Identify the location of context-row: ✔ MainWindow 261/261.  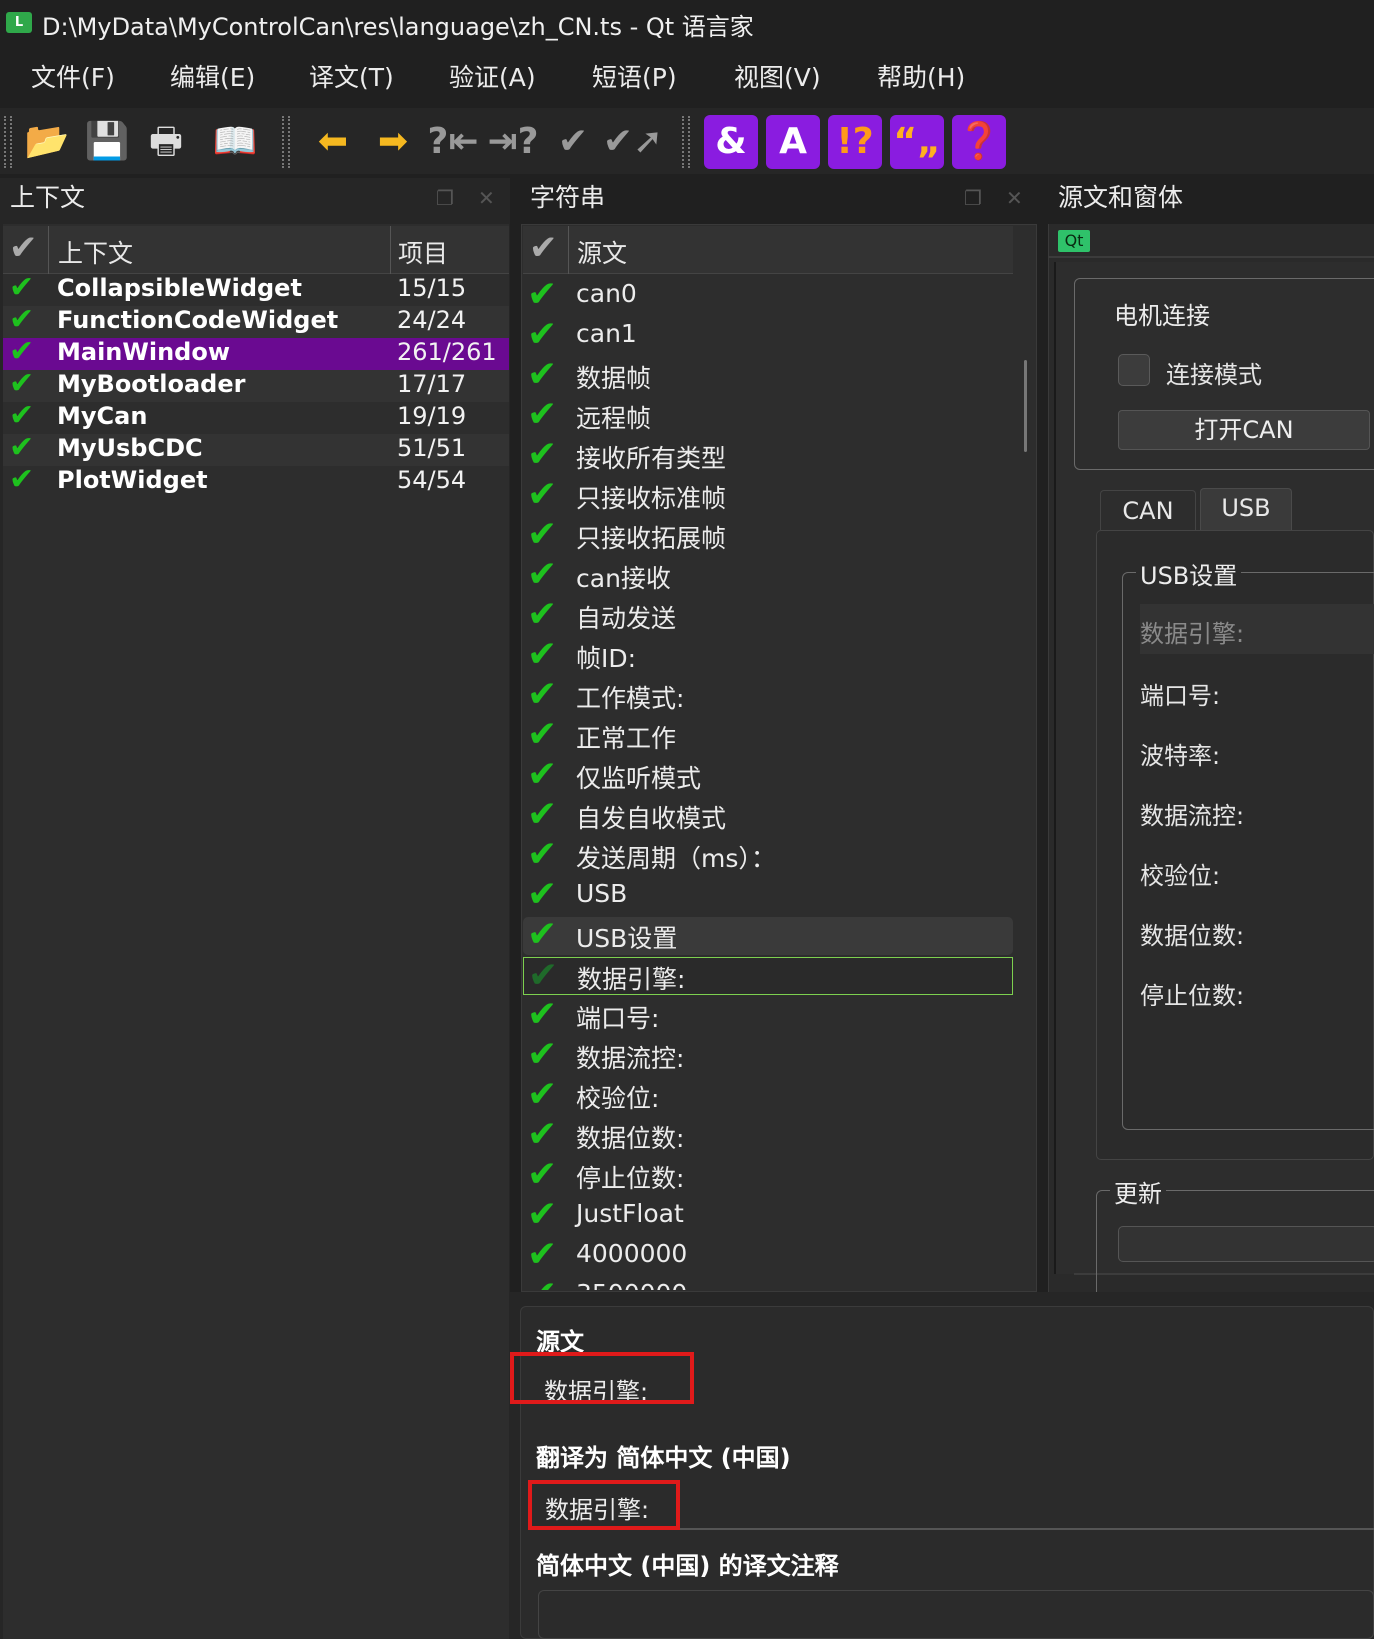
(256, 352).